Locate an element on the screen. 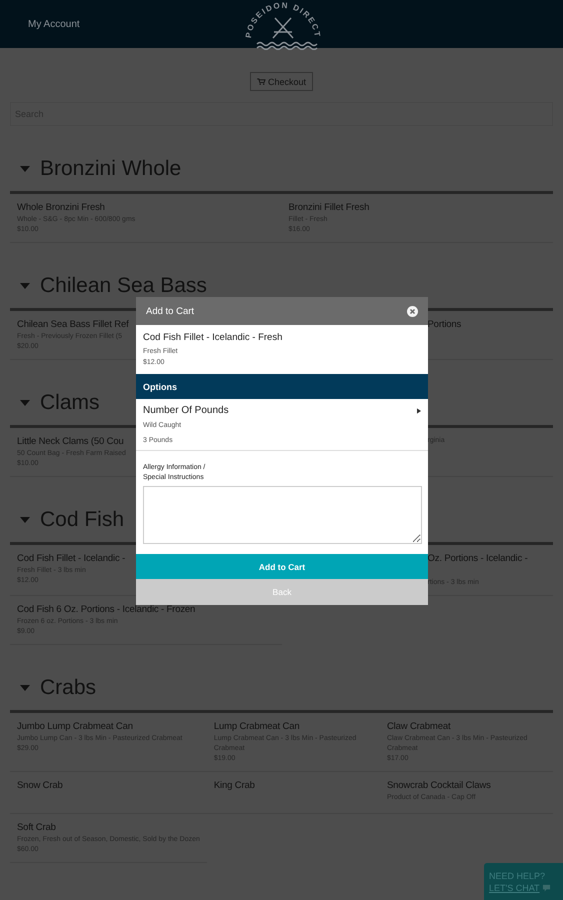 The height and width of the screenshot is (900, 563). product-name: Little Neck Clams (50 Cou is located at coordinates (70, 441).